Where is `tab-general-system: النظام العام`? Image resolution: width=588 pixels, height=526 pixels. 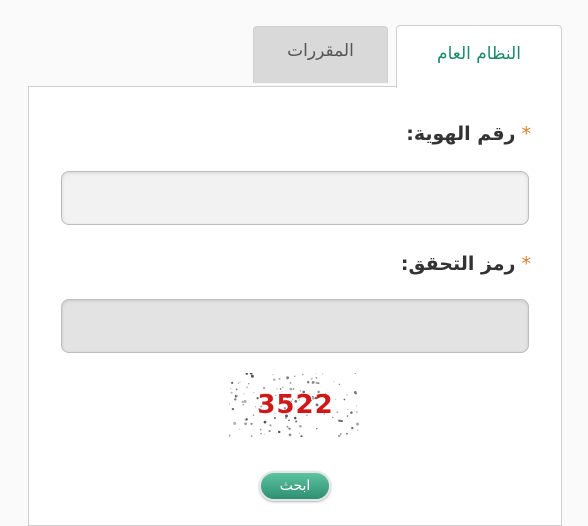
tab-general-system: النظام العام is located at coordinates (479, 56).